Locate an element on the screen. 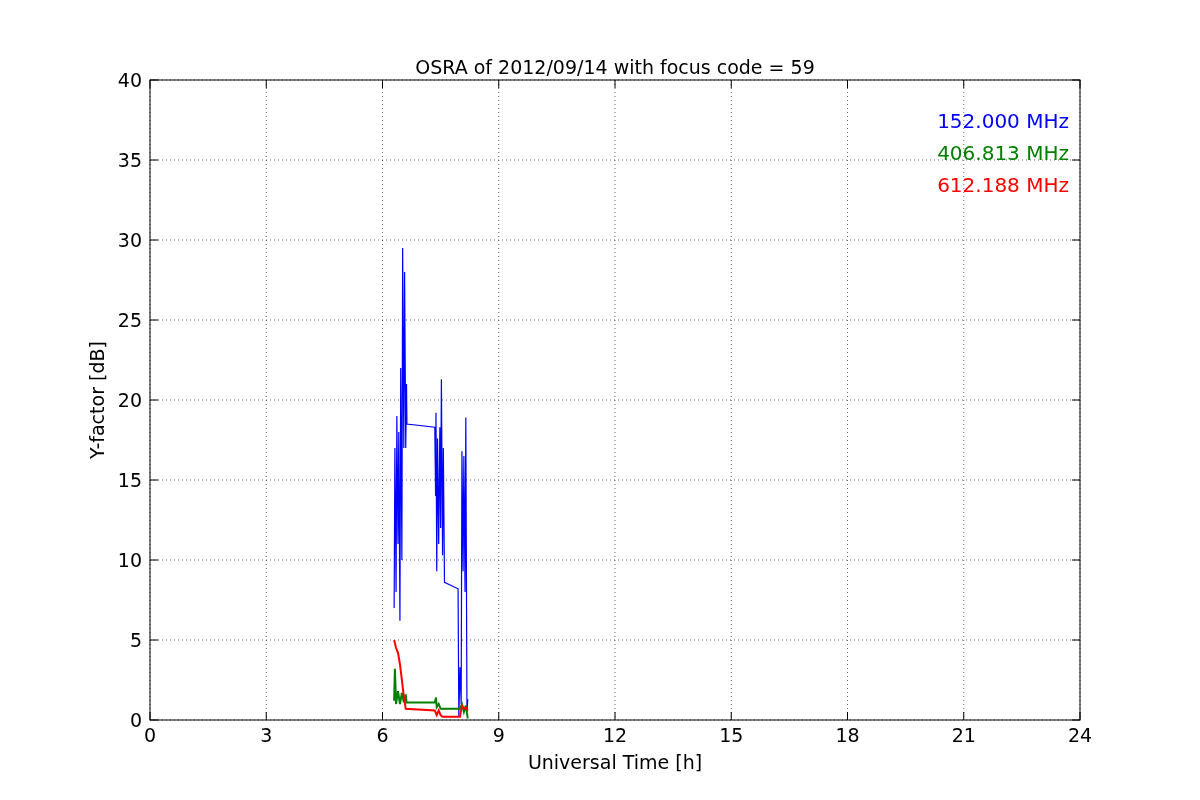 This screenshot has height=800, width=1200. legend-label: 406.813 MHz is located at coordinates (1003, 153).